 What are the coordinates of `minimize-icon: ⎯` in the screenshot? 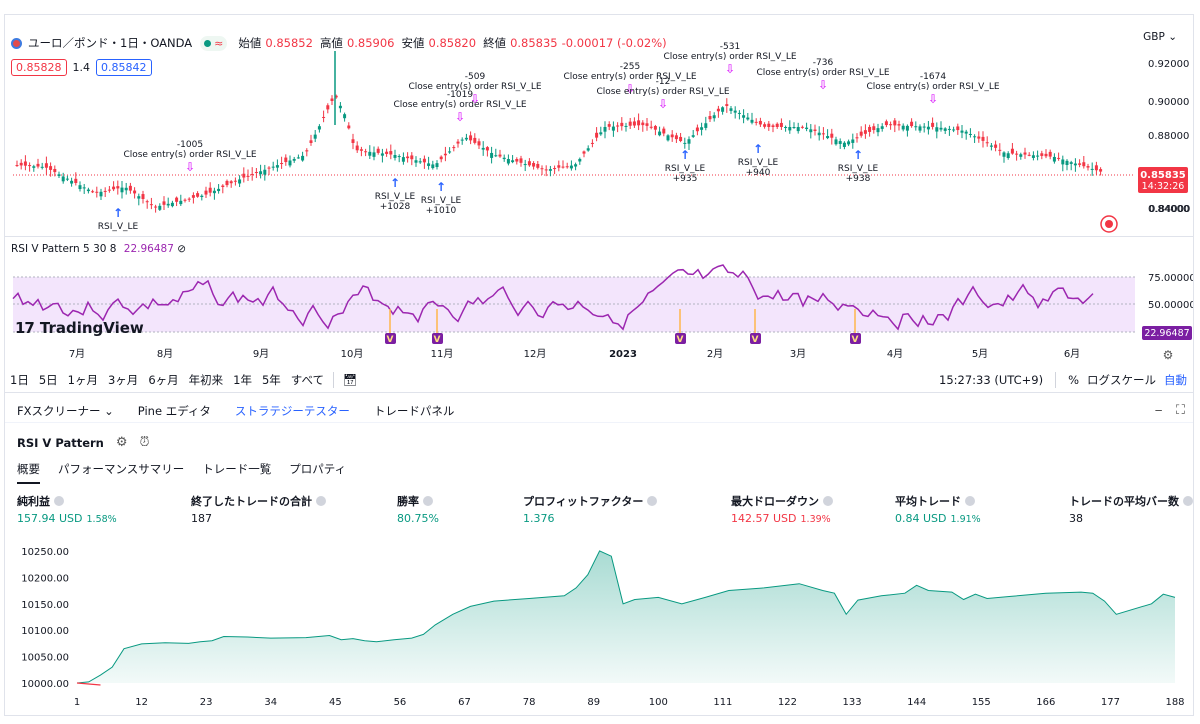 It's located at (1158, 410).